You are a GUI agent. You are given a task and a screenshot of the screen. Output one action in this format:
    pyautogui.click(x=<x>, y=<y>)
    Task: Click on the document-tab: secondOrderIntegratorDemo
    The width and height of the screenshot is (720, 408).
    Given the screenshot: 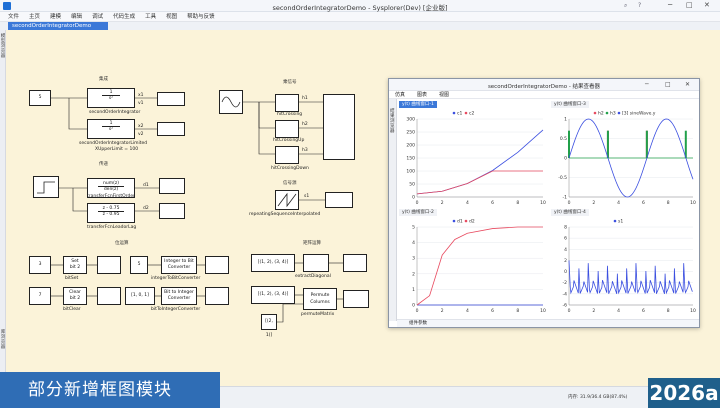 What is the action you would take?
    pyautogui.click(x=58, y=26)
    